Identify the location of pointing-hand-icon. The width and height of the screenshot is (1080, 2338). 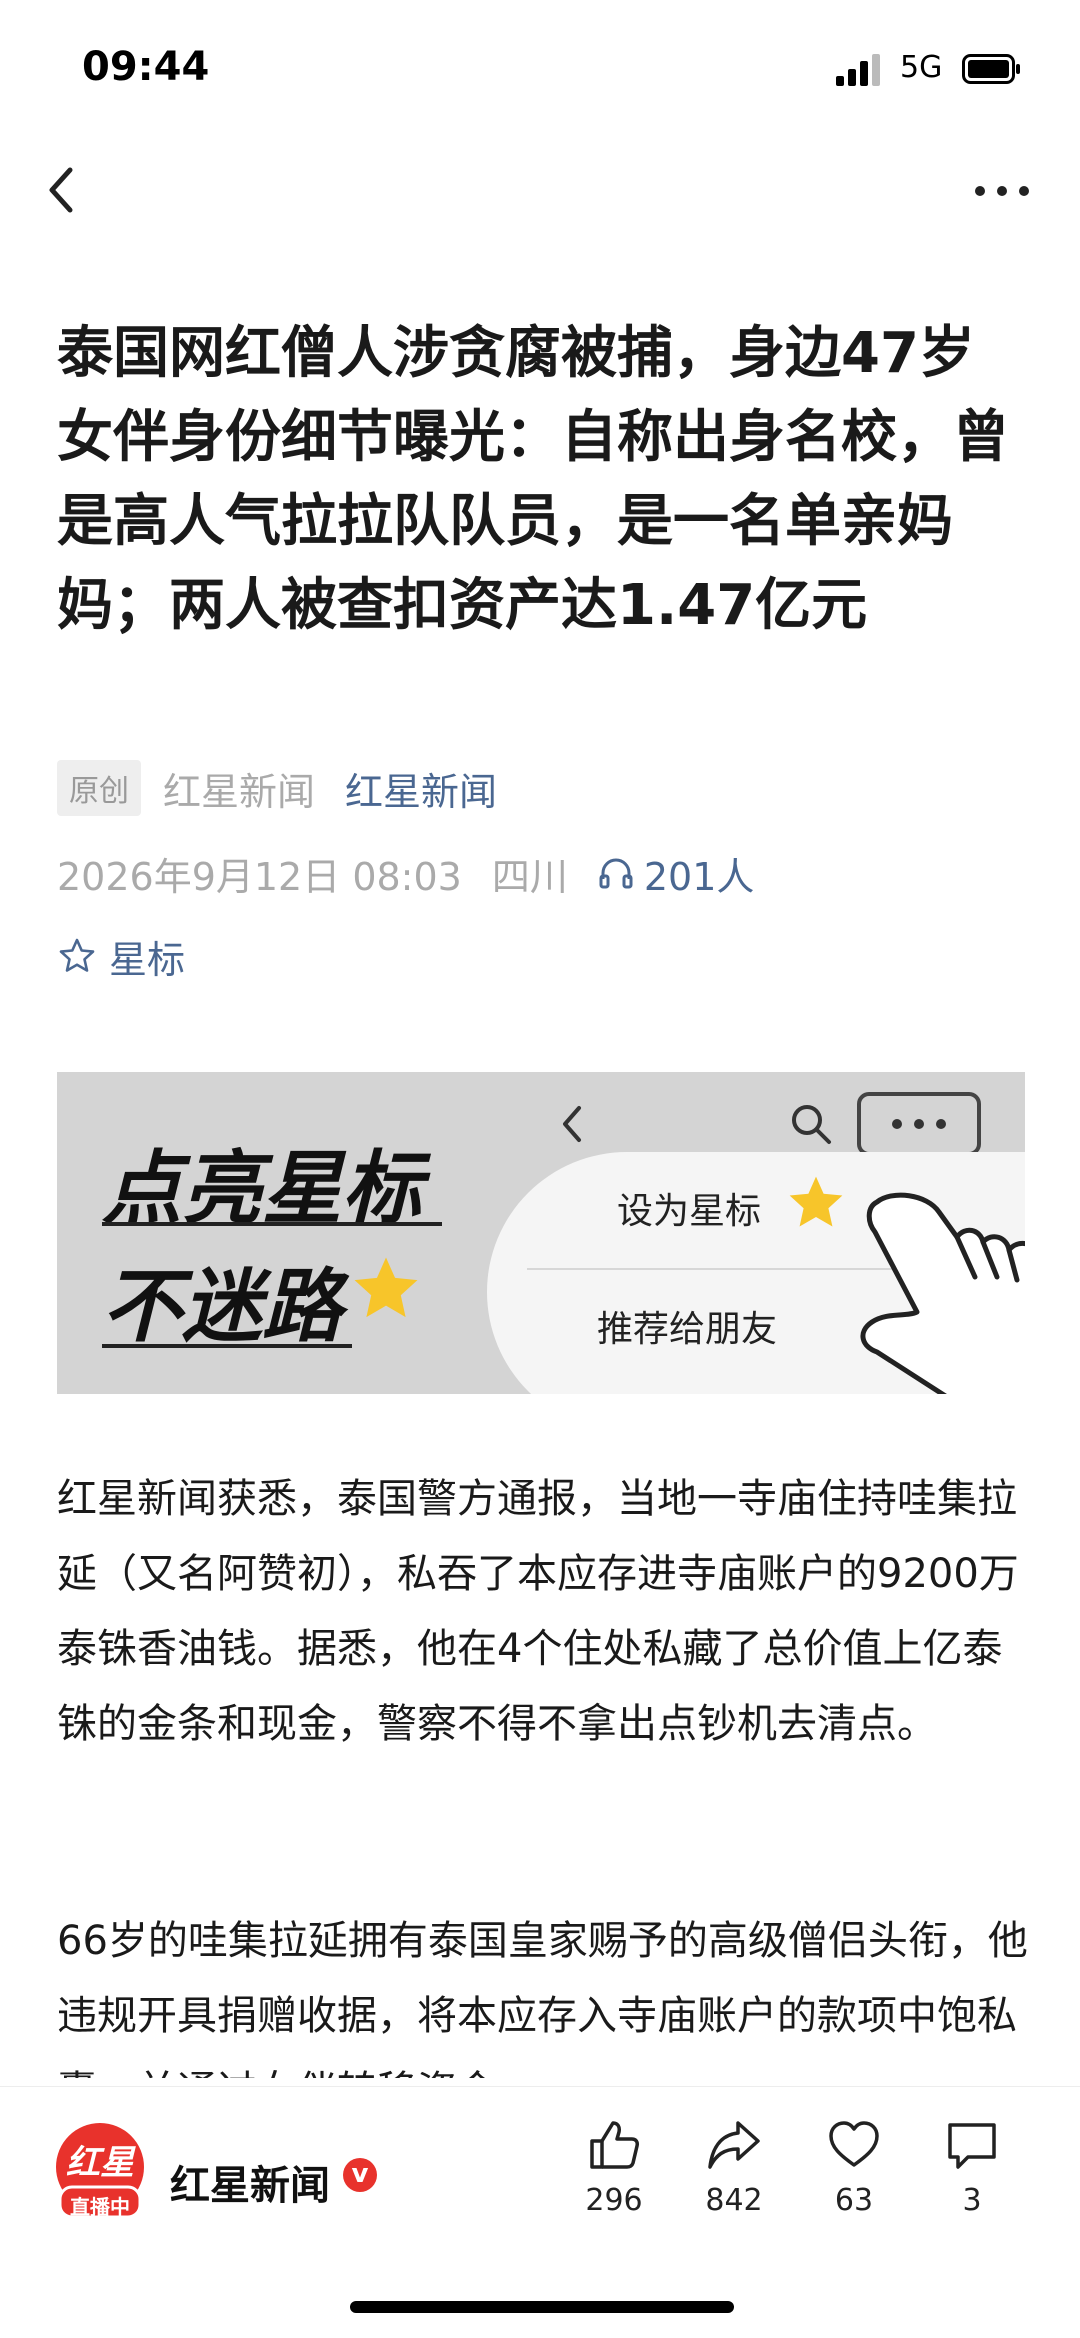
(942, 1293).